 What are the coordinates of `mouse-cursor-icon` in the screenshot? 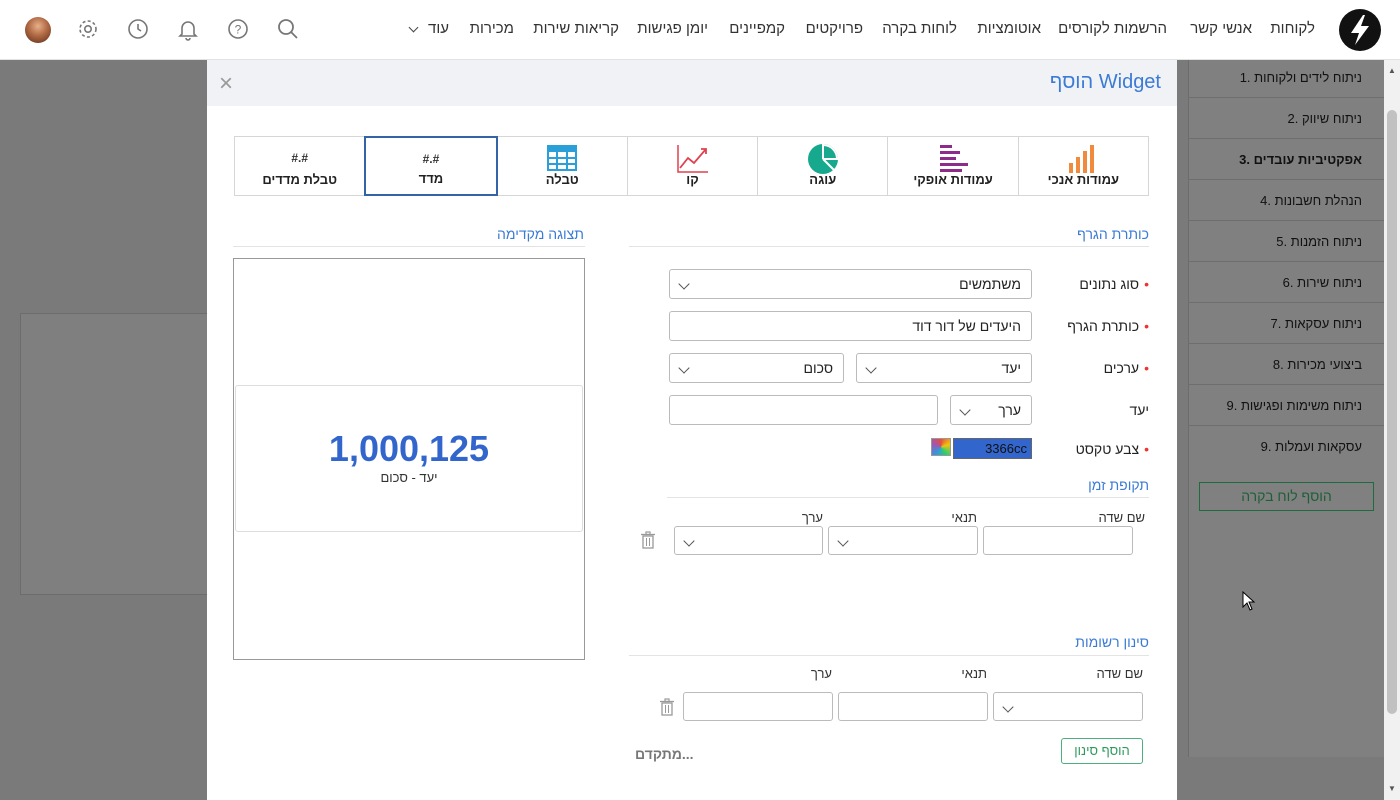 It's located at (1249, 601).